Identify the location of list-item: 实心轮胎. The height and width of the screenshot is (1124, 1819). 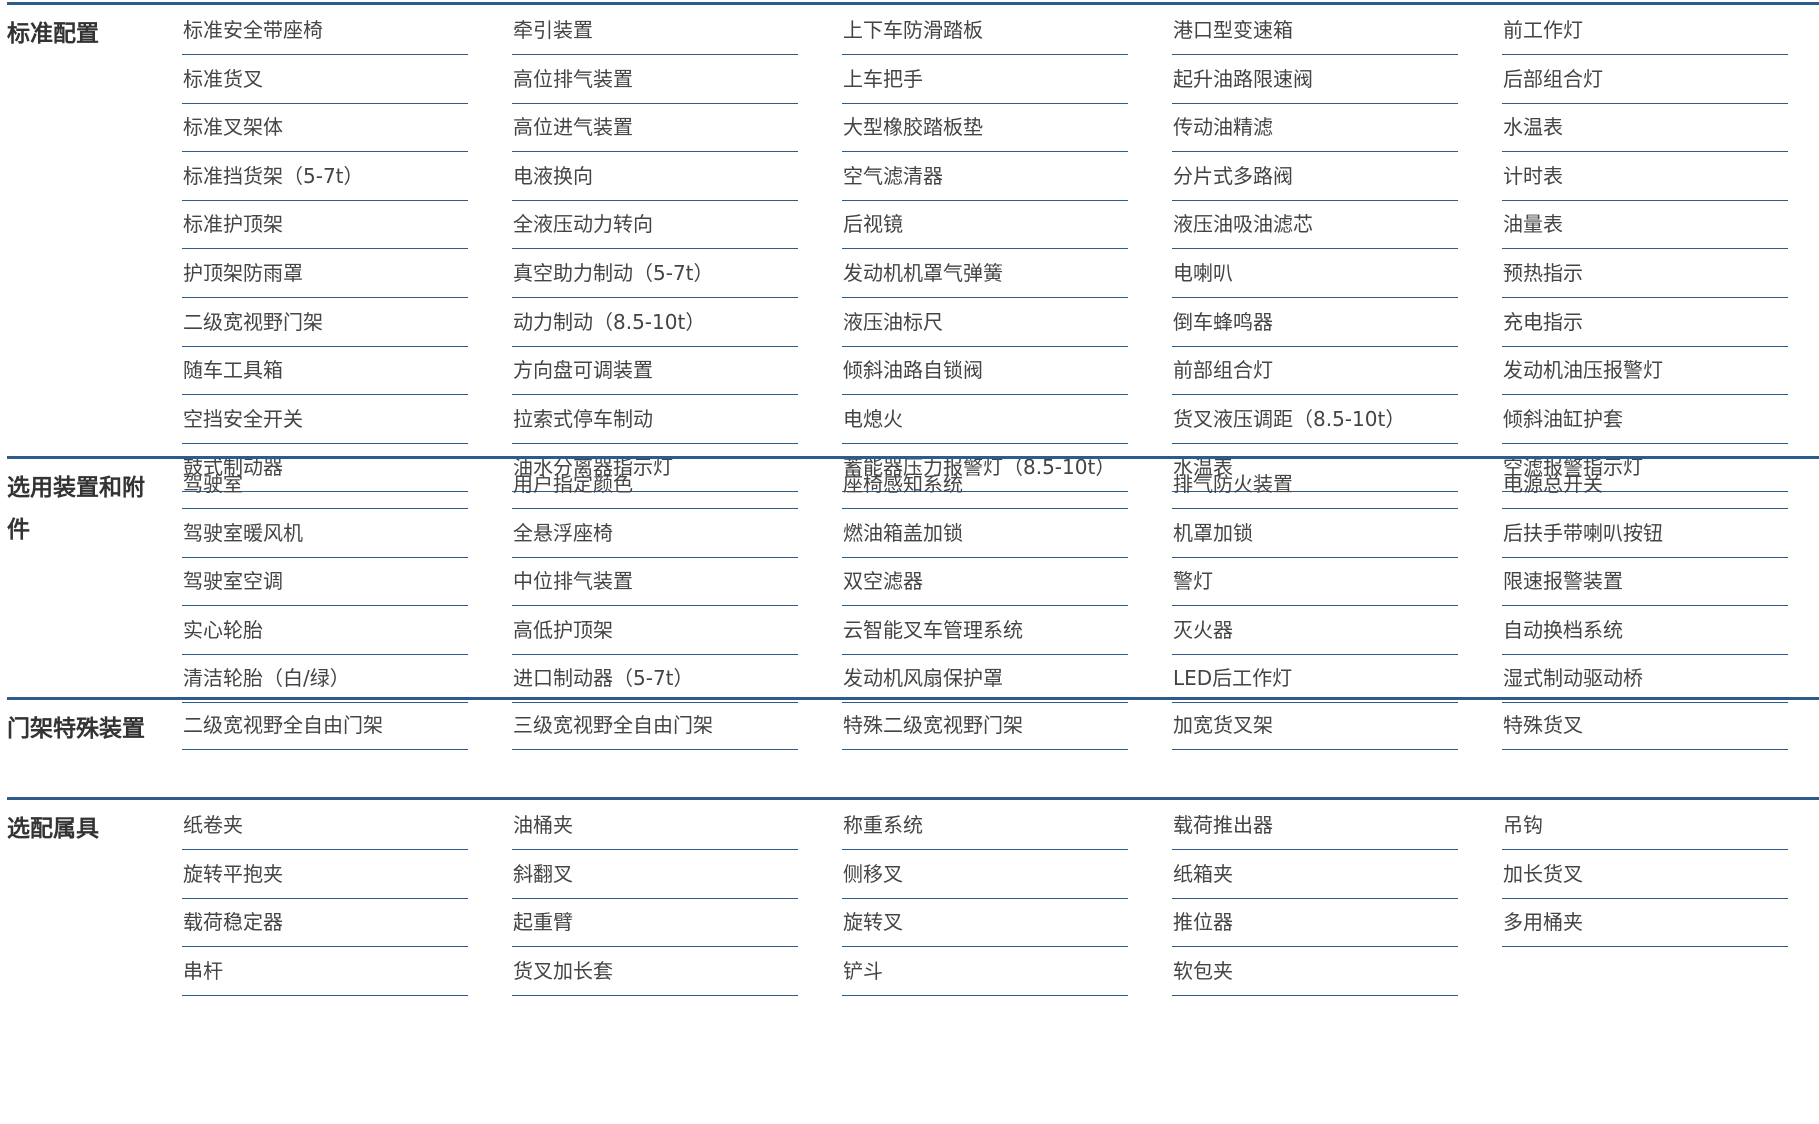
(325, 630).